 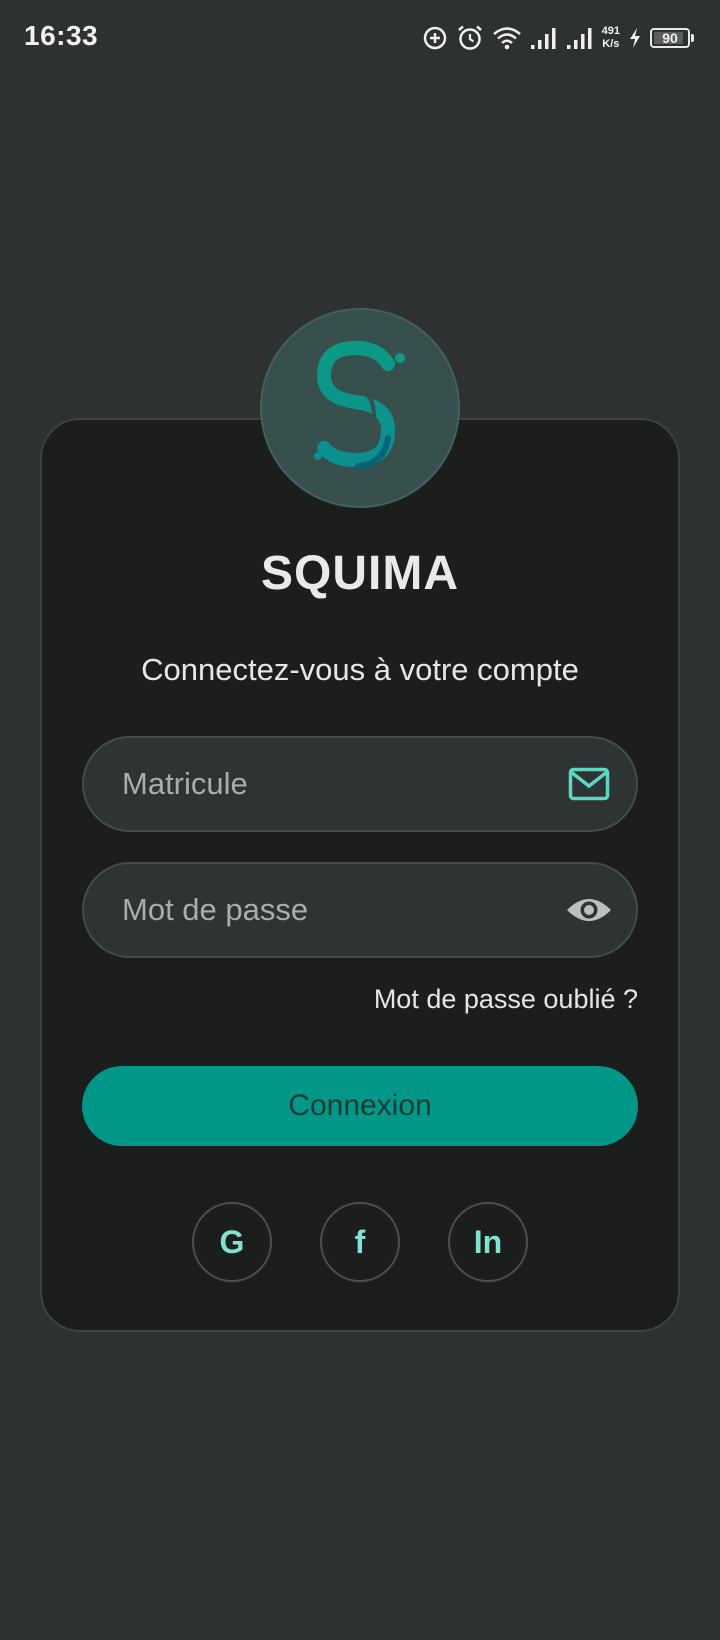 I want to click on net-speed-value: 491, so click(x=610, y=31).